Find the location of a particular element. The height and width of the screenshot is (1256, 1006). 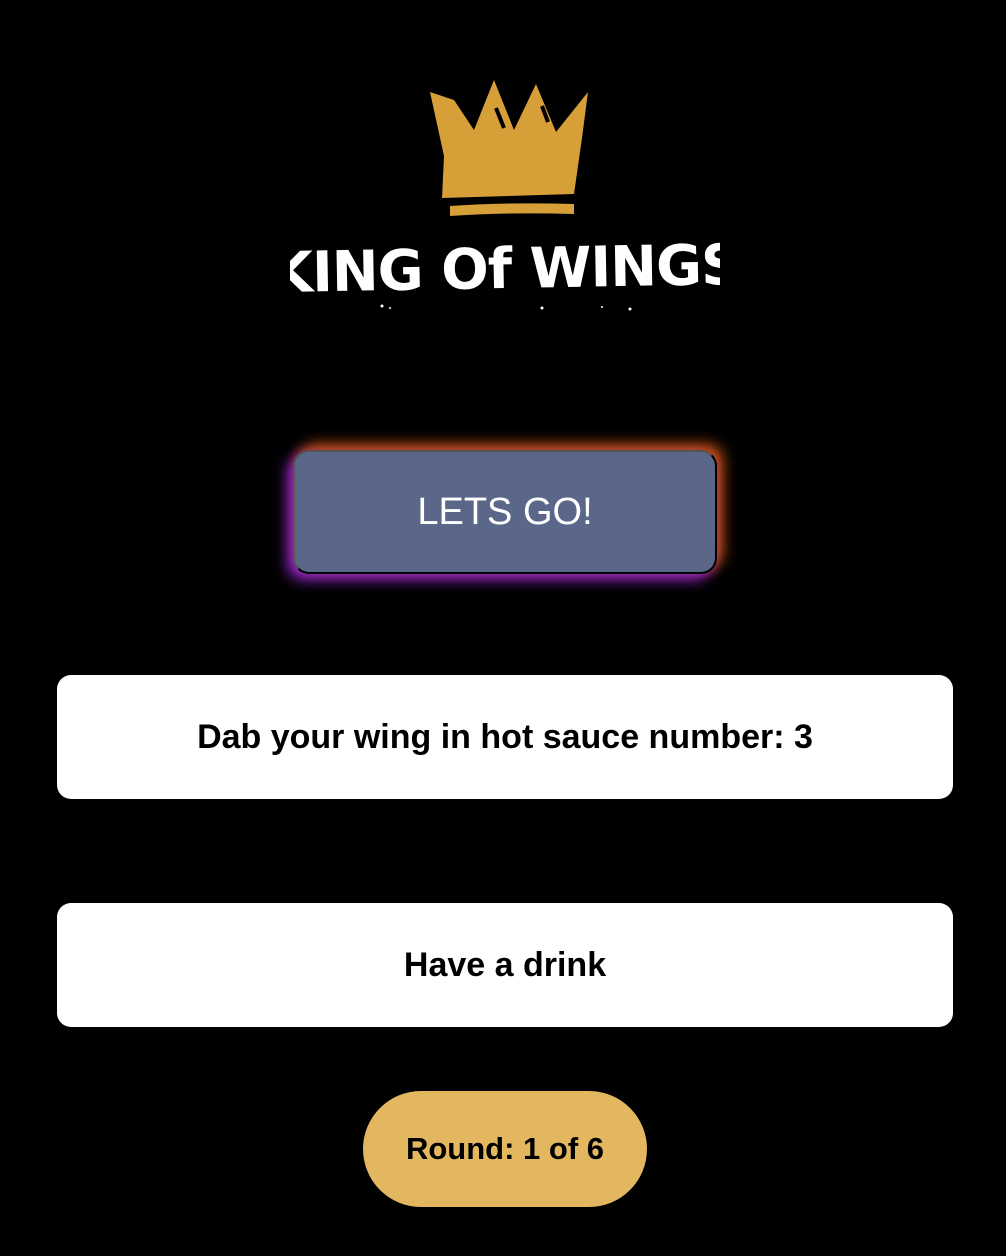

logo-text: KING Of WINGS is located at coordinates (505, 269).